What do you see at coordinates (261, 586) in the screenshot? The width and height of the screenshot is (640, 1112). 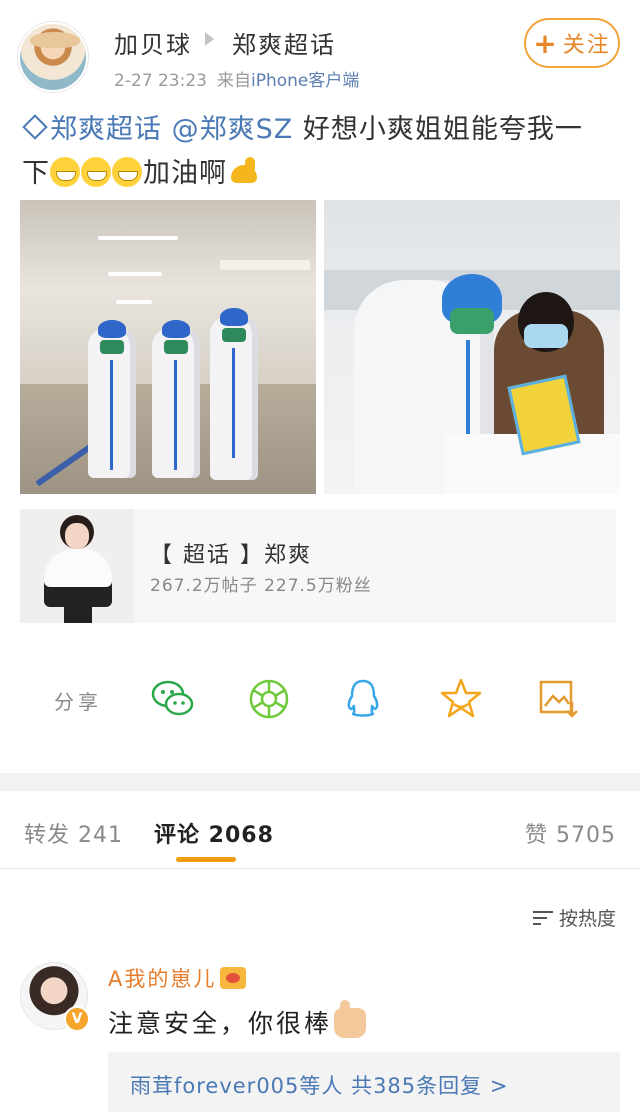 I see `topic-card-stats: 267.2万帖子 227.5万粉丝` at bounding box center [261, 586].